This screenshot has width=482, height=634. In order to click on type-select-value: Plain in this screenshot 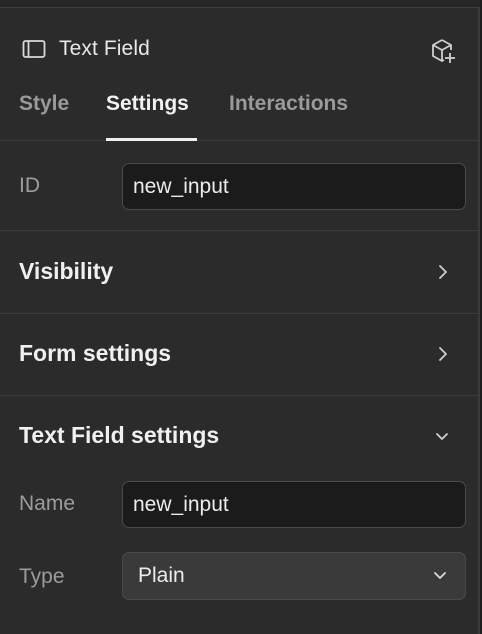, I will do `click(161, 575)`.